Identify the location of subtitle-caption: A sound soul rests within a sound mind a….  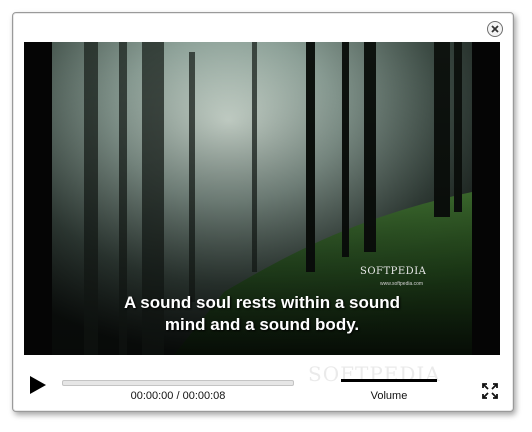
(262, 314).